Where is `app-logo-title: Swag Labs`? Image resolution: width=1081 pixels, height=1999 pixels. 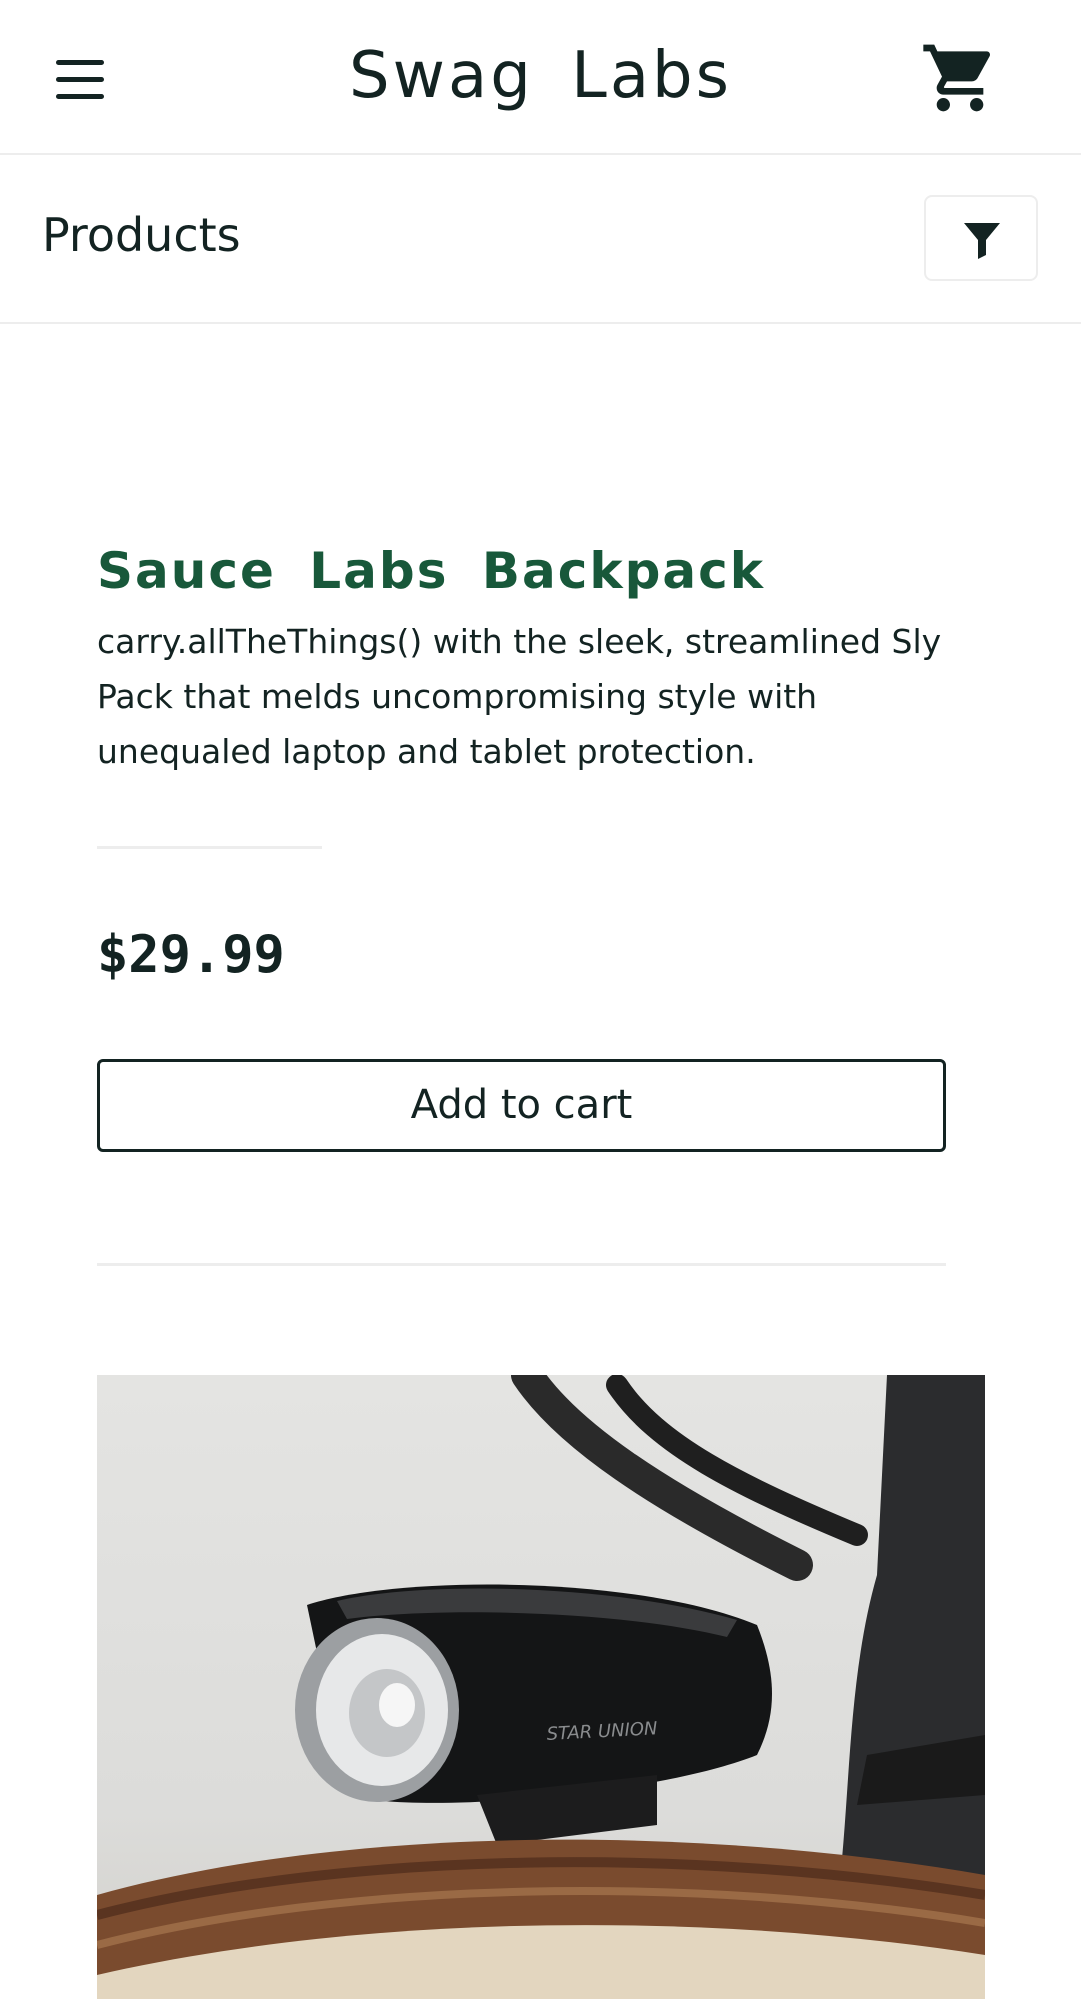 app-logo-title: Swag Labs is located at coordinates (540, 76).